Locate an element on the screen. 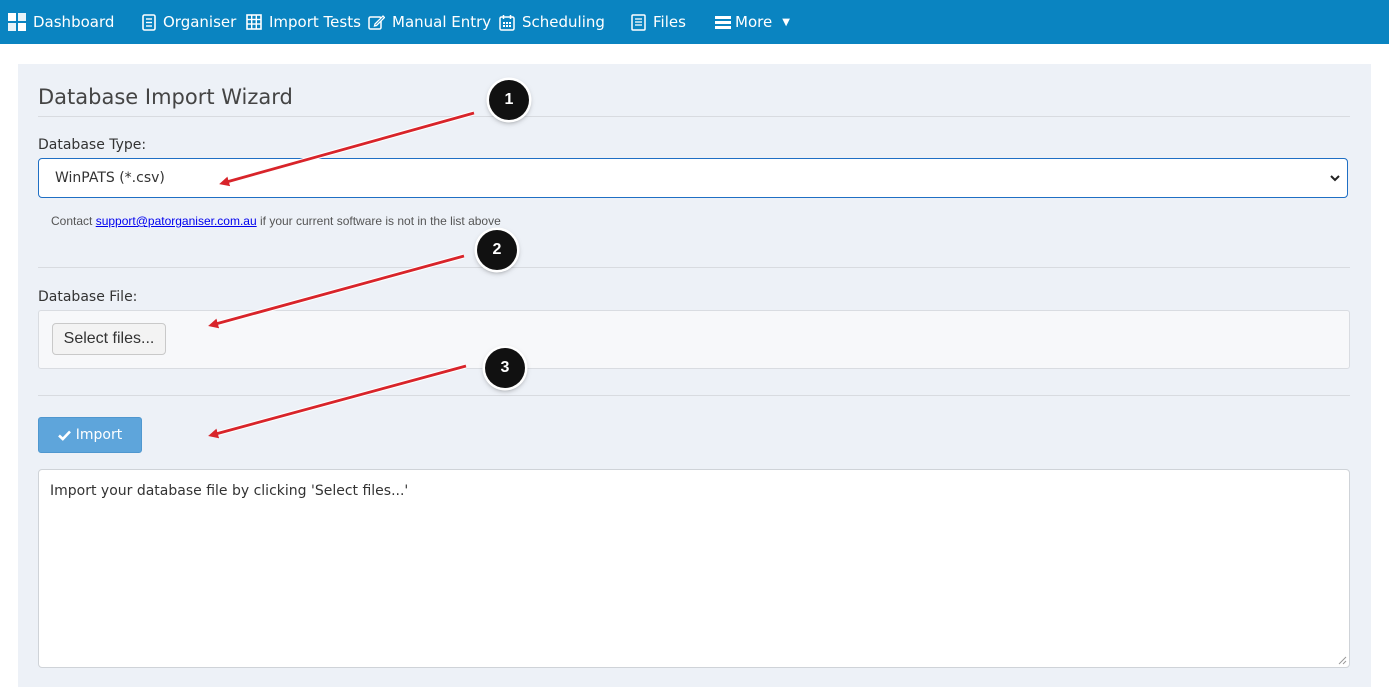  list-icon is located at coordinates (723, 22).